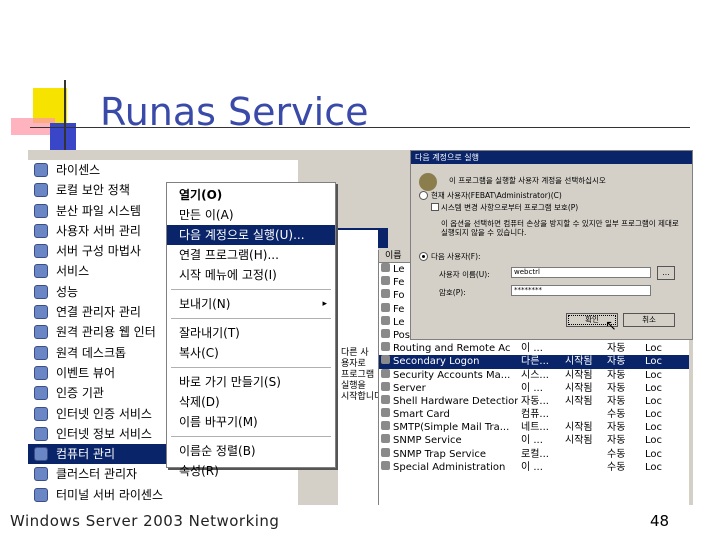 Image resolution: width=720 pixels, height=540 pixels. What do you see at coordinates (449, 467) in the screenshot?
I see `service-name: Special Administration` at bounding box center [449, 467].